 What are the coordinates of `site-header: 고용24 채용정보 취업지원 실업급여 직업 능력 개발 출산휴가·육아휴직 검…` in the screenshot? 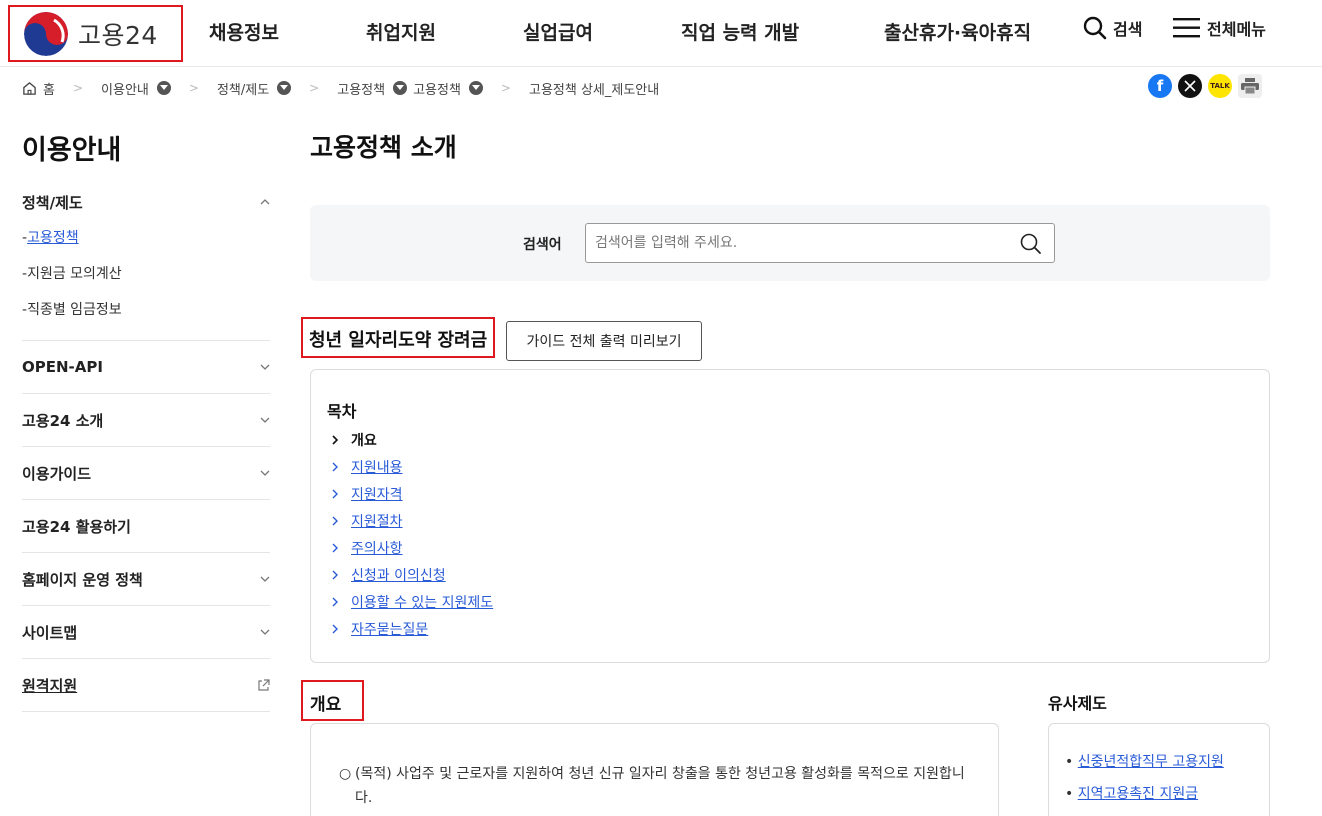 It's located at (661, 33).